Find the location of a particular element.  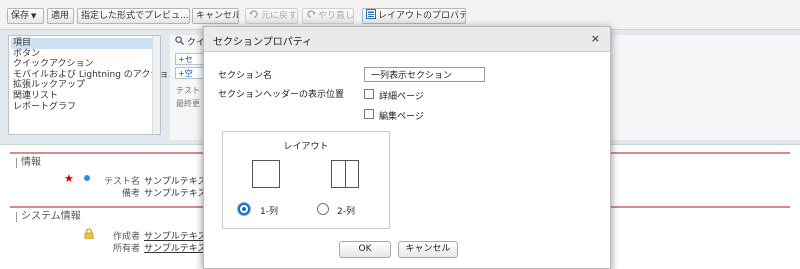

one-column-layout-icon is located at coordinates (266, 174).